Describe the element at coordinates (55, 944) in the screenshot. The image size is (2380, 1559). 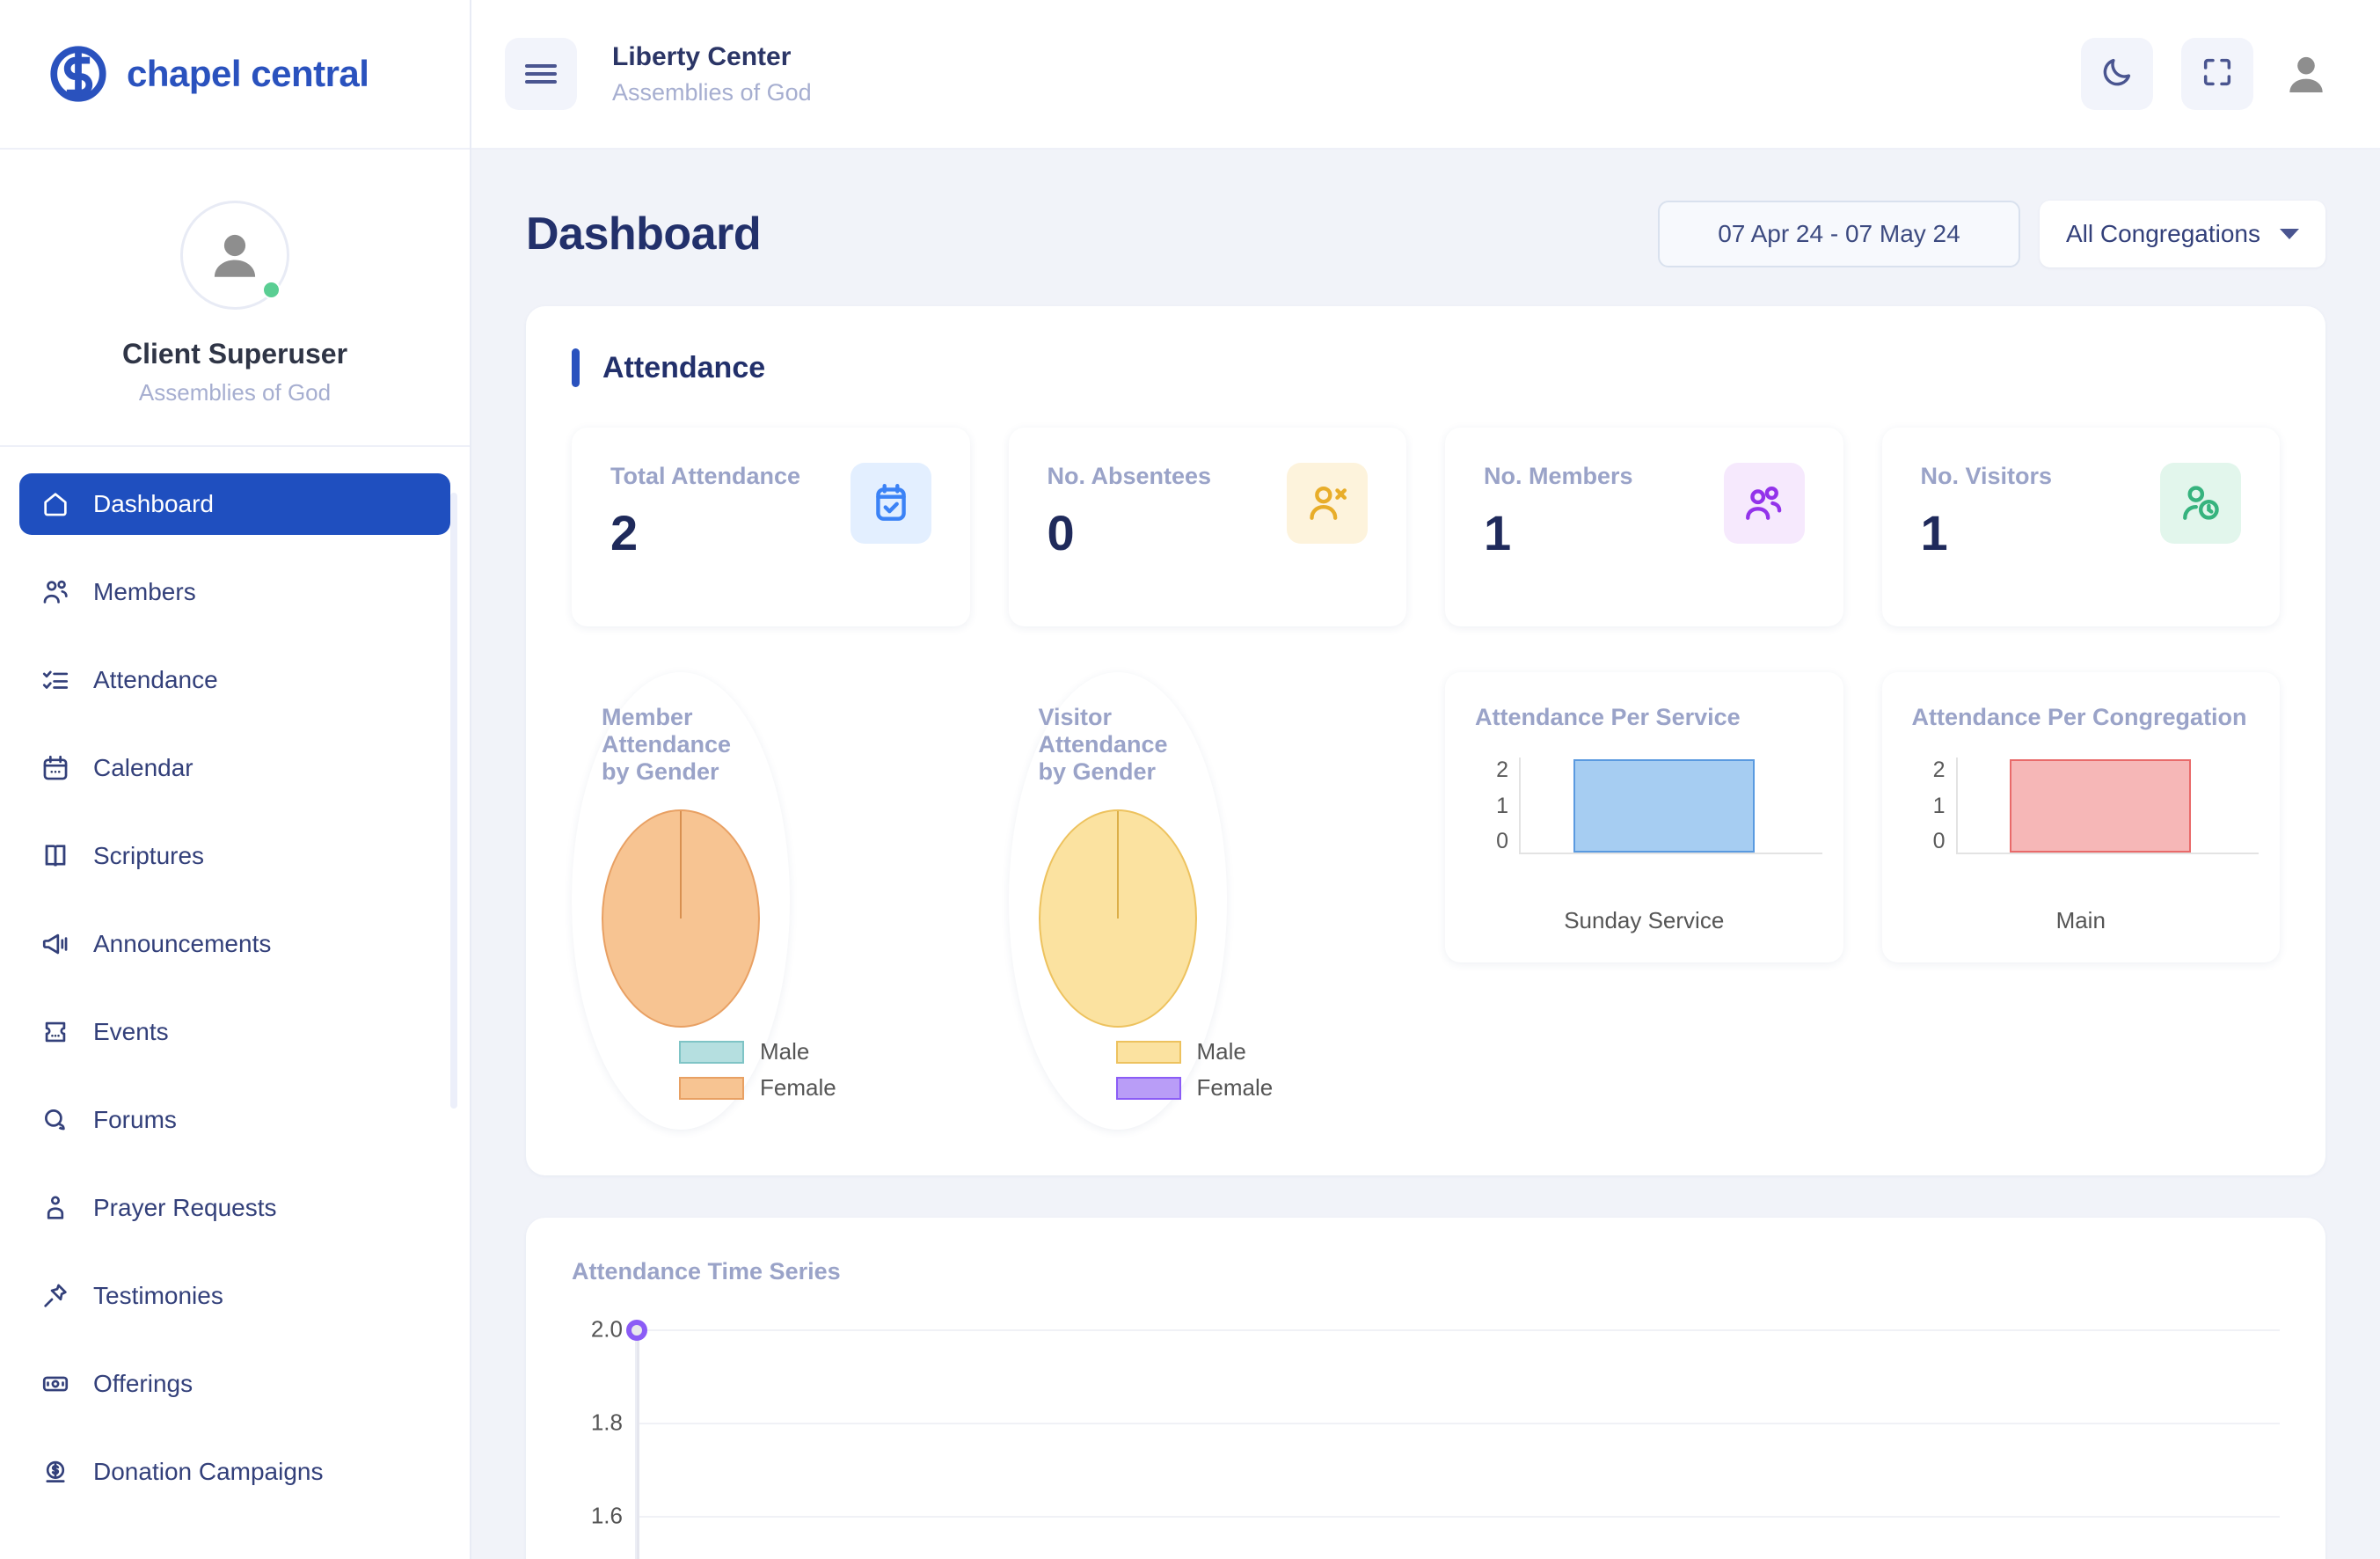
I see `megaphone-icon` at that location.